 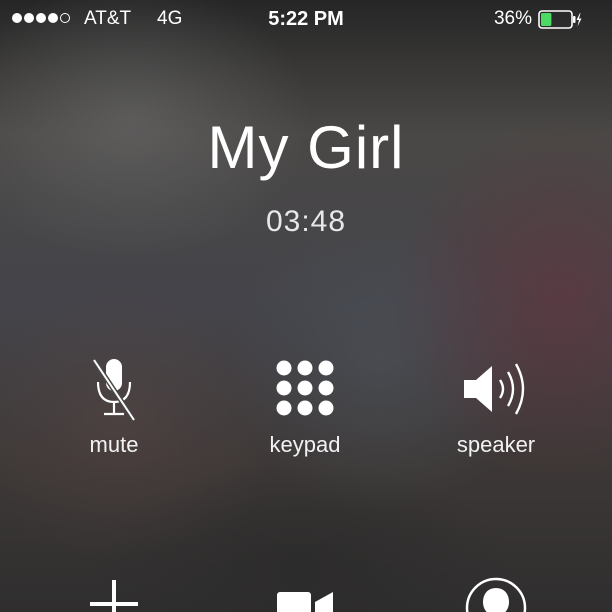 I want to click on keypad-label: keypad, so click(x=305, y=444).